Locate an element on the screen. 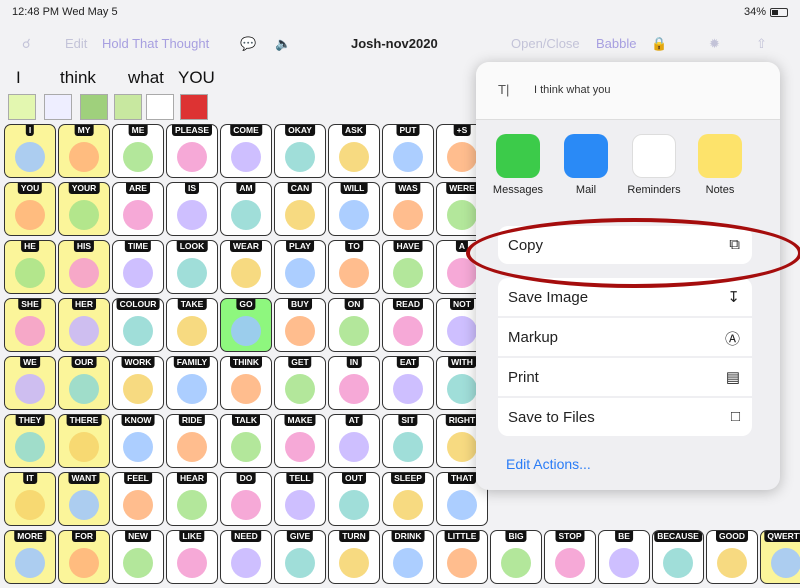 This screenshot has height=588, width=800. symbol-button: IN is located at coordinates (354, 383).